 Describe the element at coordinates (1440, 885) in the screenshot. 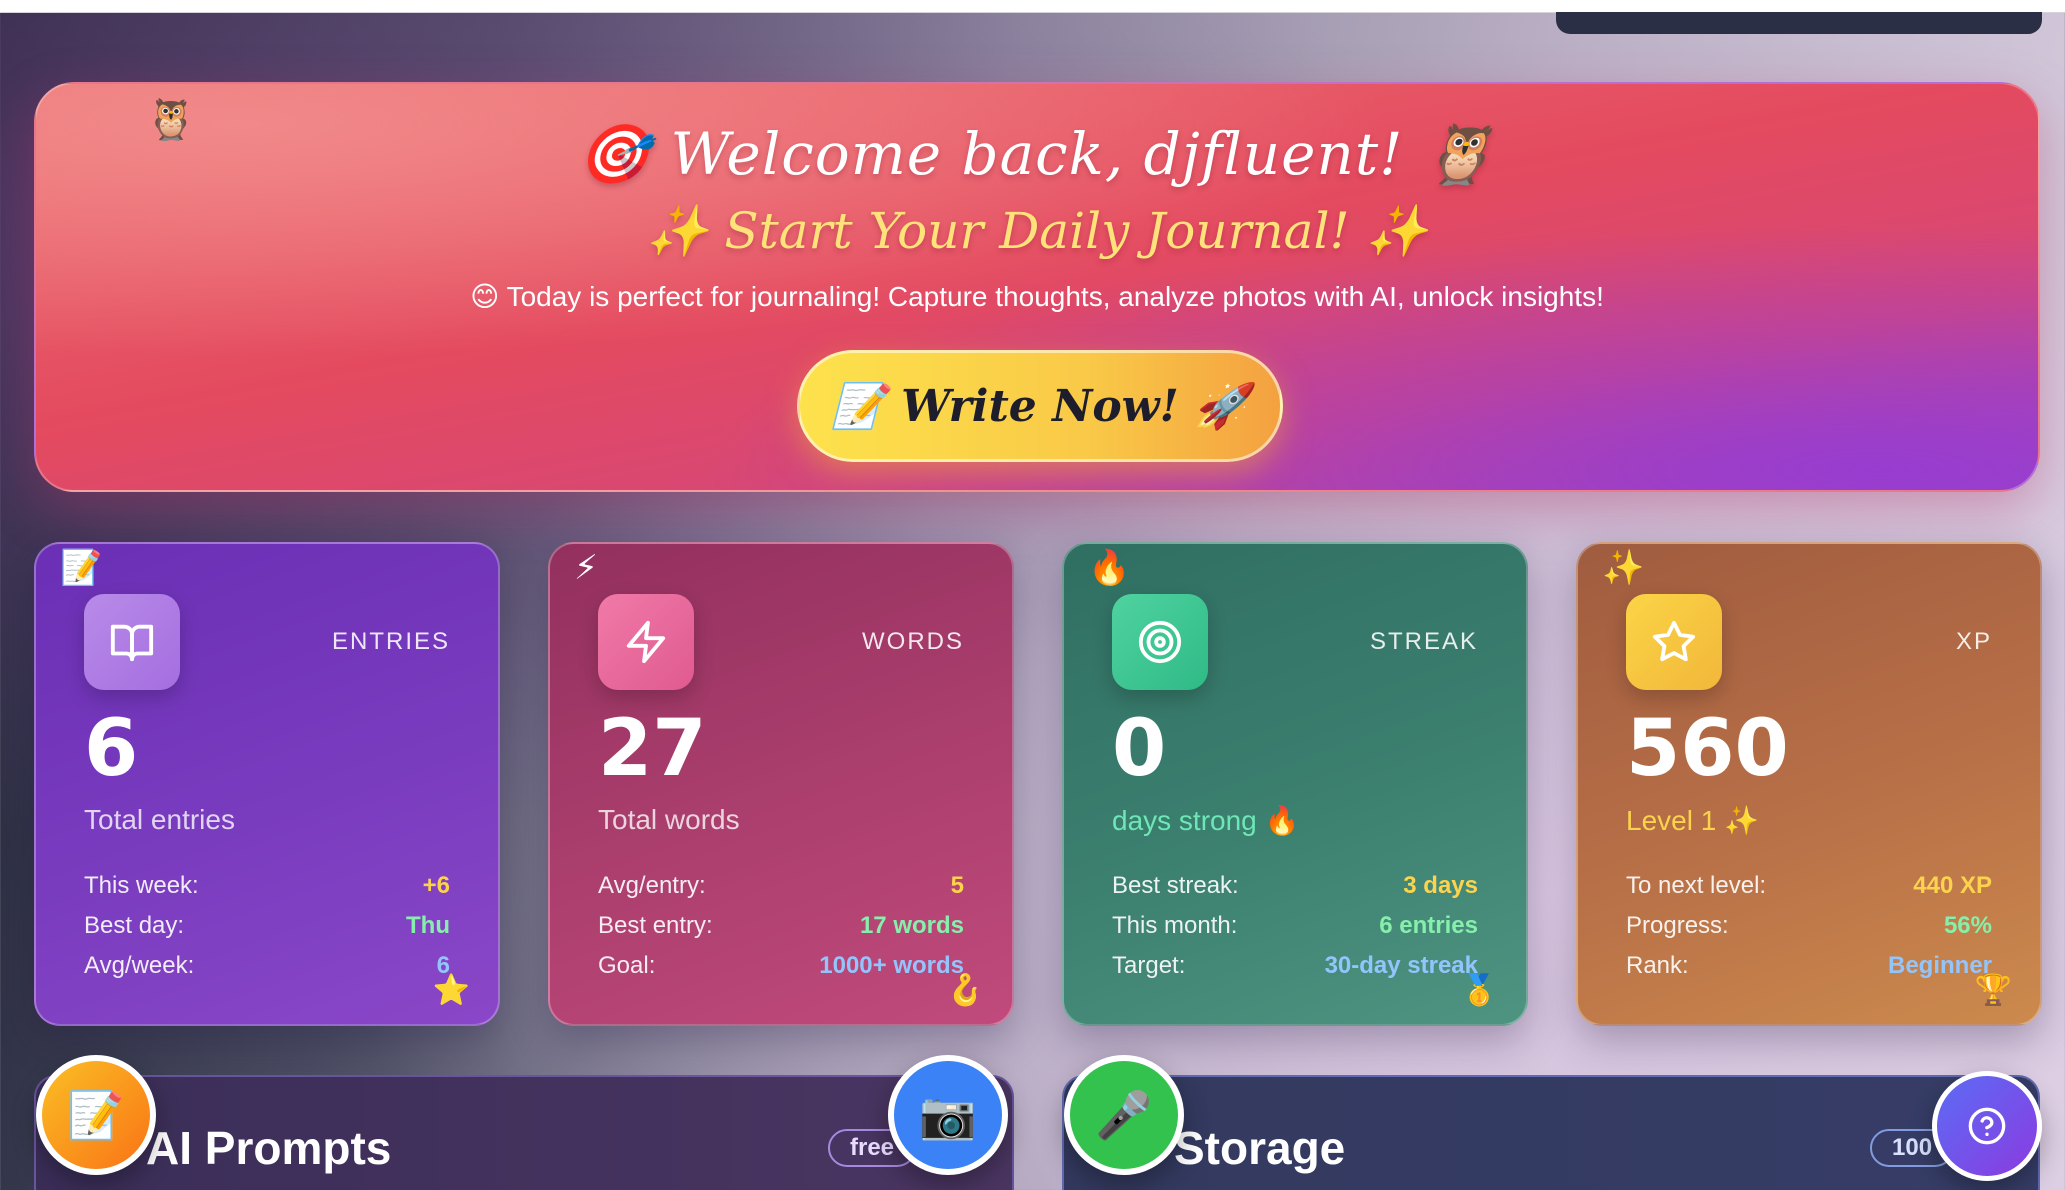

I see `stat-value: 3 days` at that location.